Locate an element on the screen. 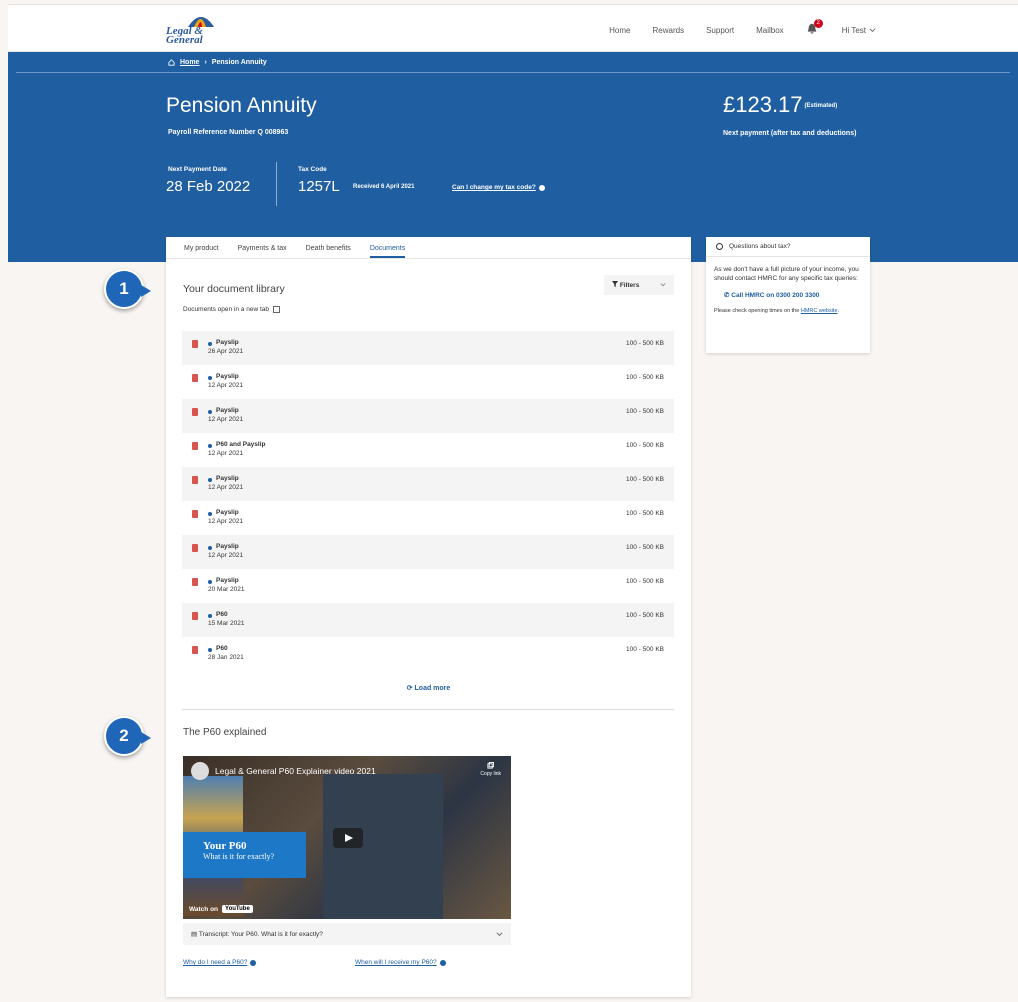  channel-avatar is located at coordinates (200, 771).